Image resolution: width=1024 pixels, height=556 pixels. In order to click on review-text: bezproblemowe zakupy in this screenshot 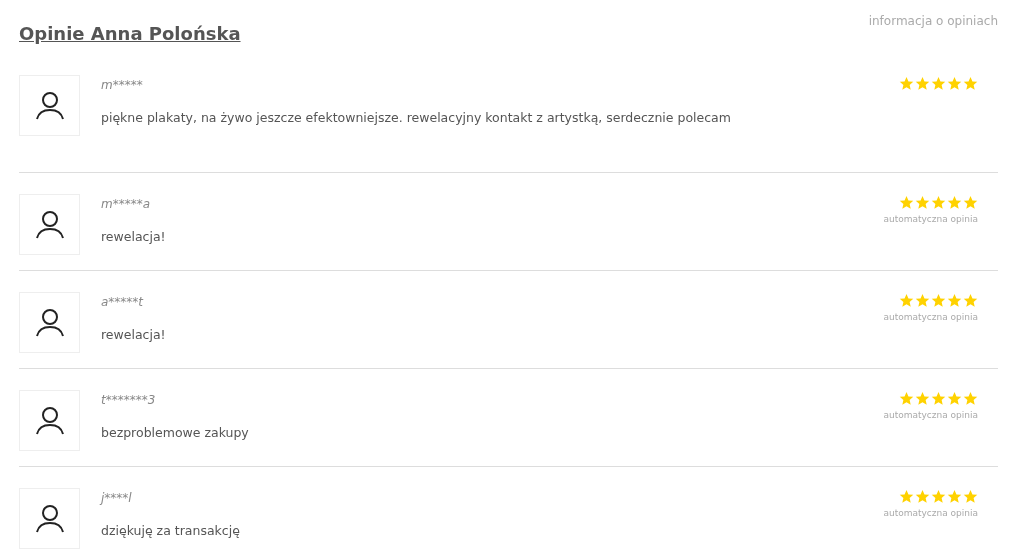, I will do `click(175, 432)`.